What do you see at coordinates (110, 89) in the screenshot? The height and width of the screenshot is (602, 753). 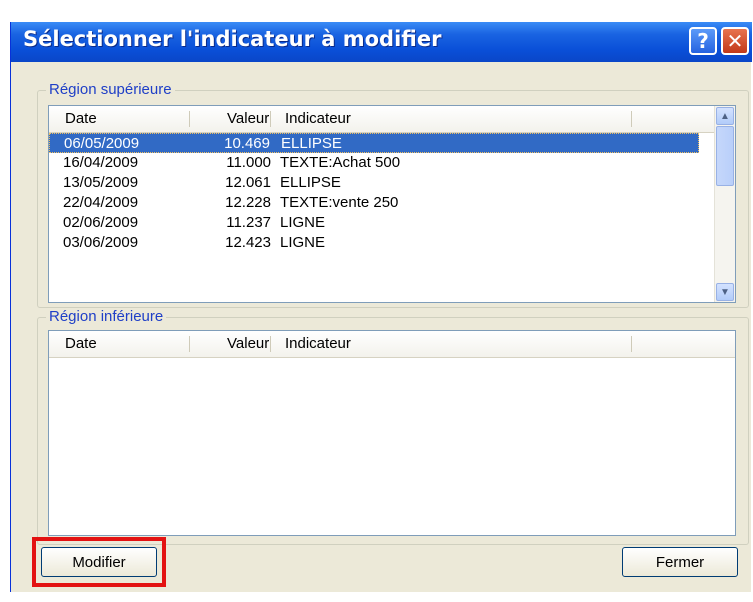 I see `upper-region-label: Région supérieure` at bounding box center [110, 89].